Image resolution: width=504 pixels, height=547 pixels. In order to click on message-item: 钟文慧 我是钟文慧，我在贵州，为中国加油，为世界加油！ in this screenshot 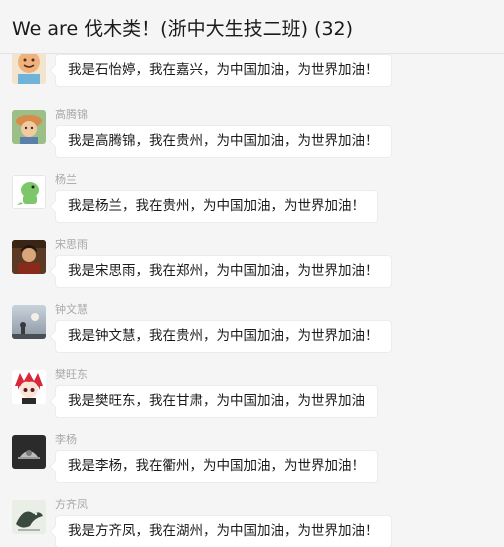, I will do `click(252, 331)`.